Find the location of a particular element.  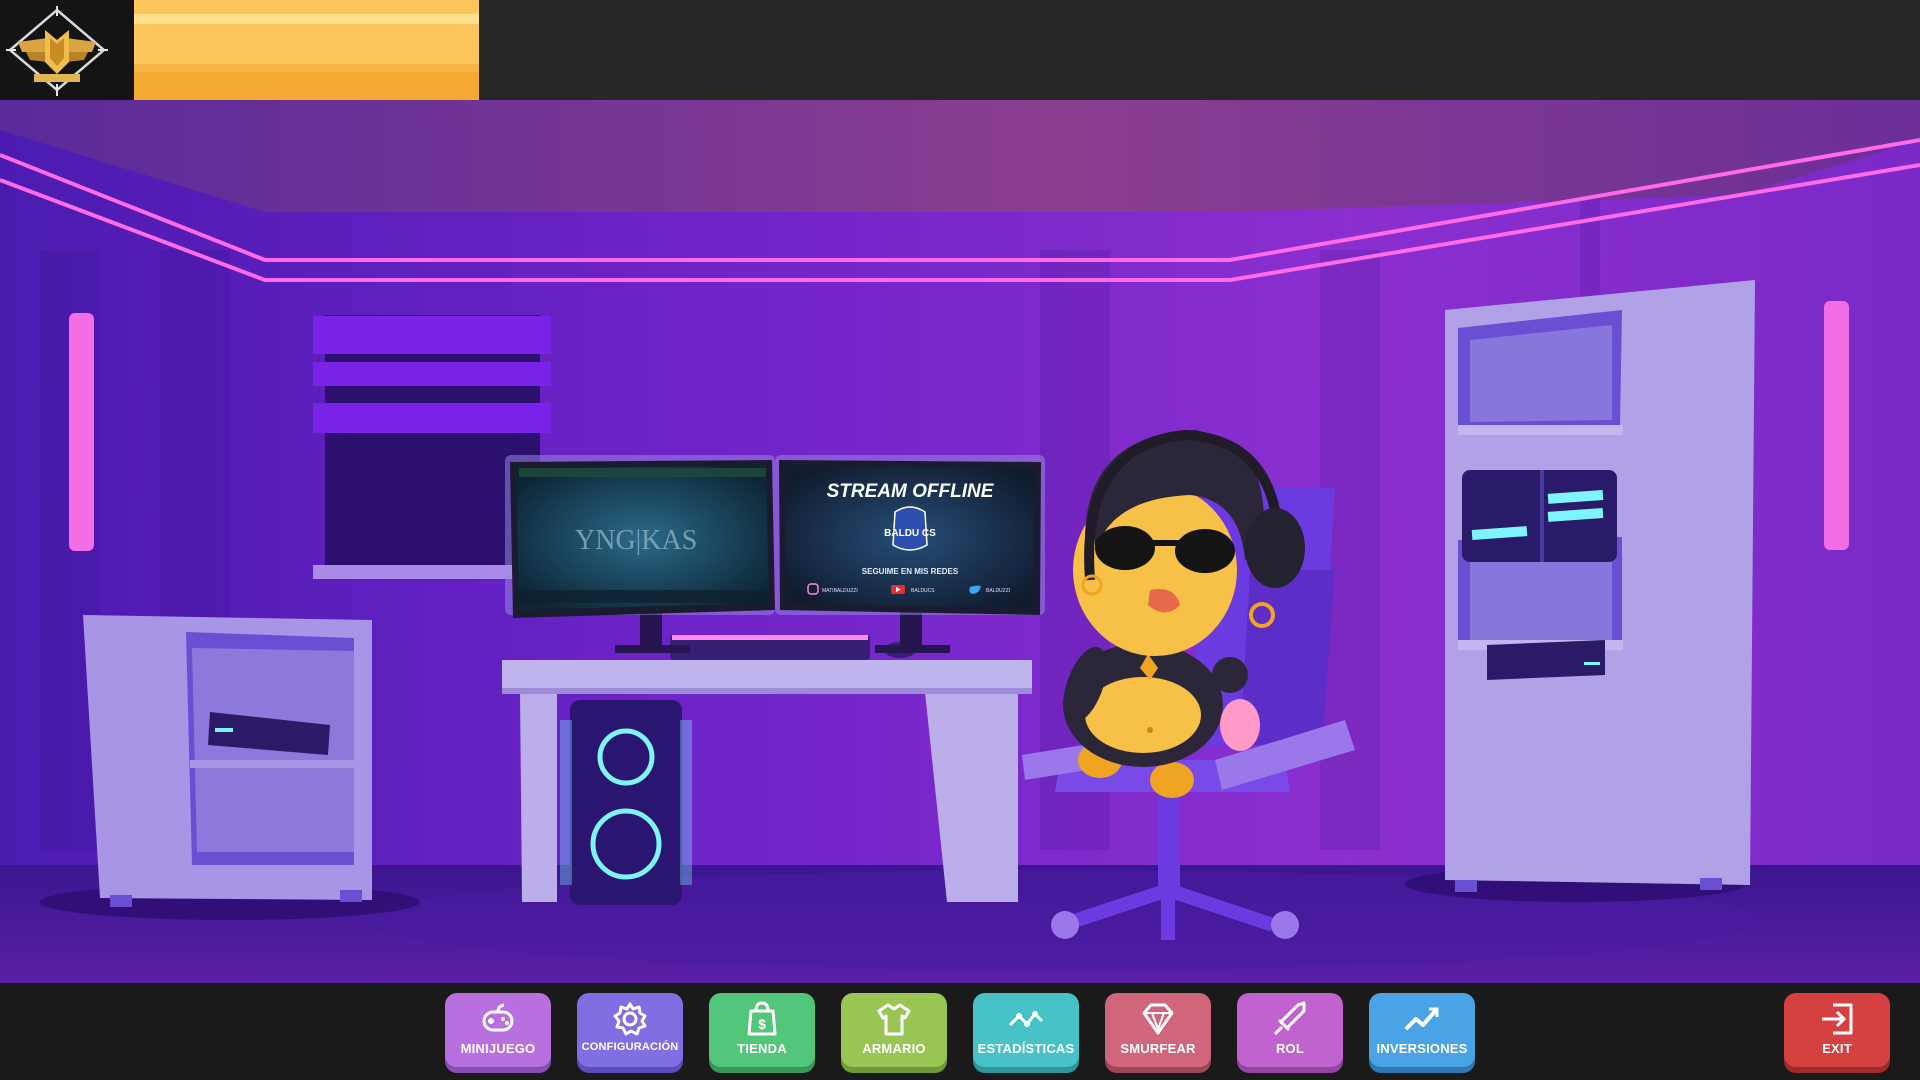

neon-wall-light-left is located at coordinates (81, 432).